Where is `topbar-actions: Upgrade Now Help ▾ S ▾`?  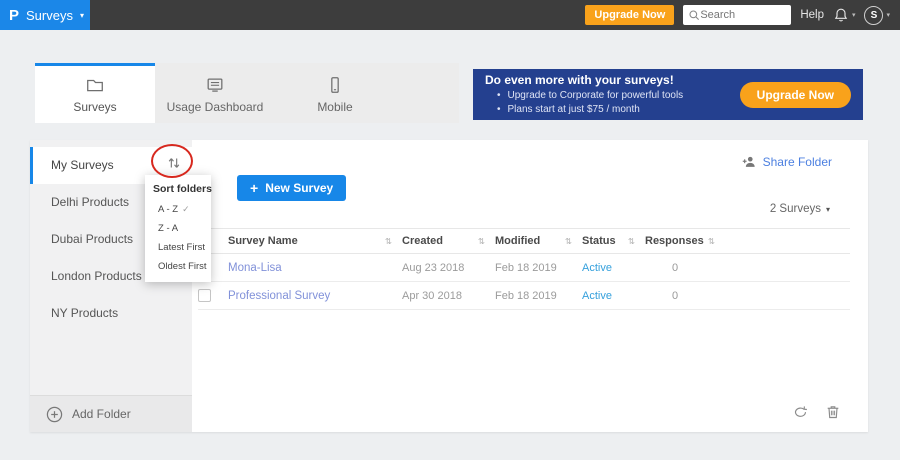
topbar-actions: Upgrade Now Help ▾ S ▾ is located at coordinates (737, 15).